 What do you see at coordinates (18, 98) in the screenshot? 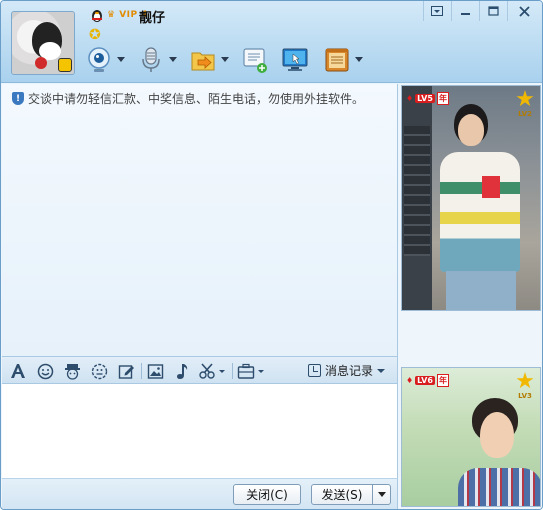
I see `shield-info-icon: !` at bounding box center [18, 98].